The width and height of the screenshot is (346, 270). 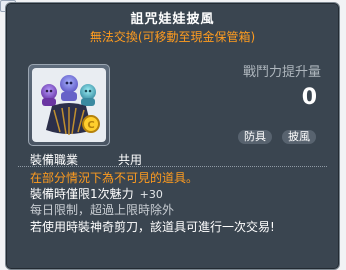 What do you see at coordinates (172, 37) in the screenshot?
I see `trade-restriction: 無法交換(可移動至現金保管箱)` at bounding box center [172, 37].